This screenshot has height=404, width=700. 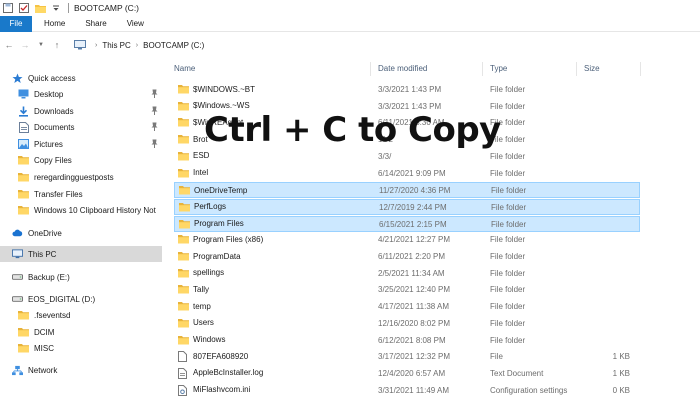 What do you see at coordinates (41, 45) in the screenshot?
I see `recent-dropdown-icon: ▼` at bounding box center [41, 45].